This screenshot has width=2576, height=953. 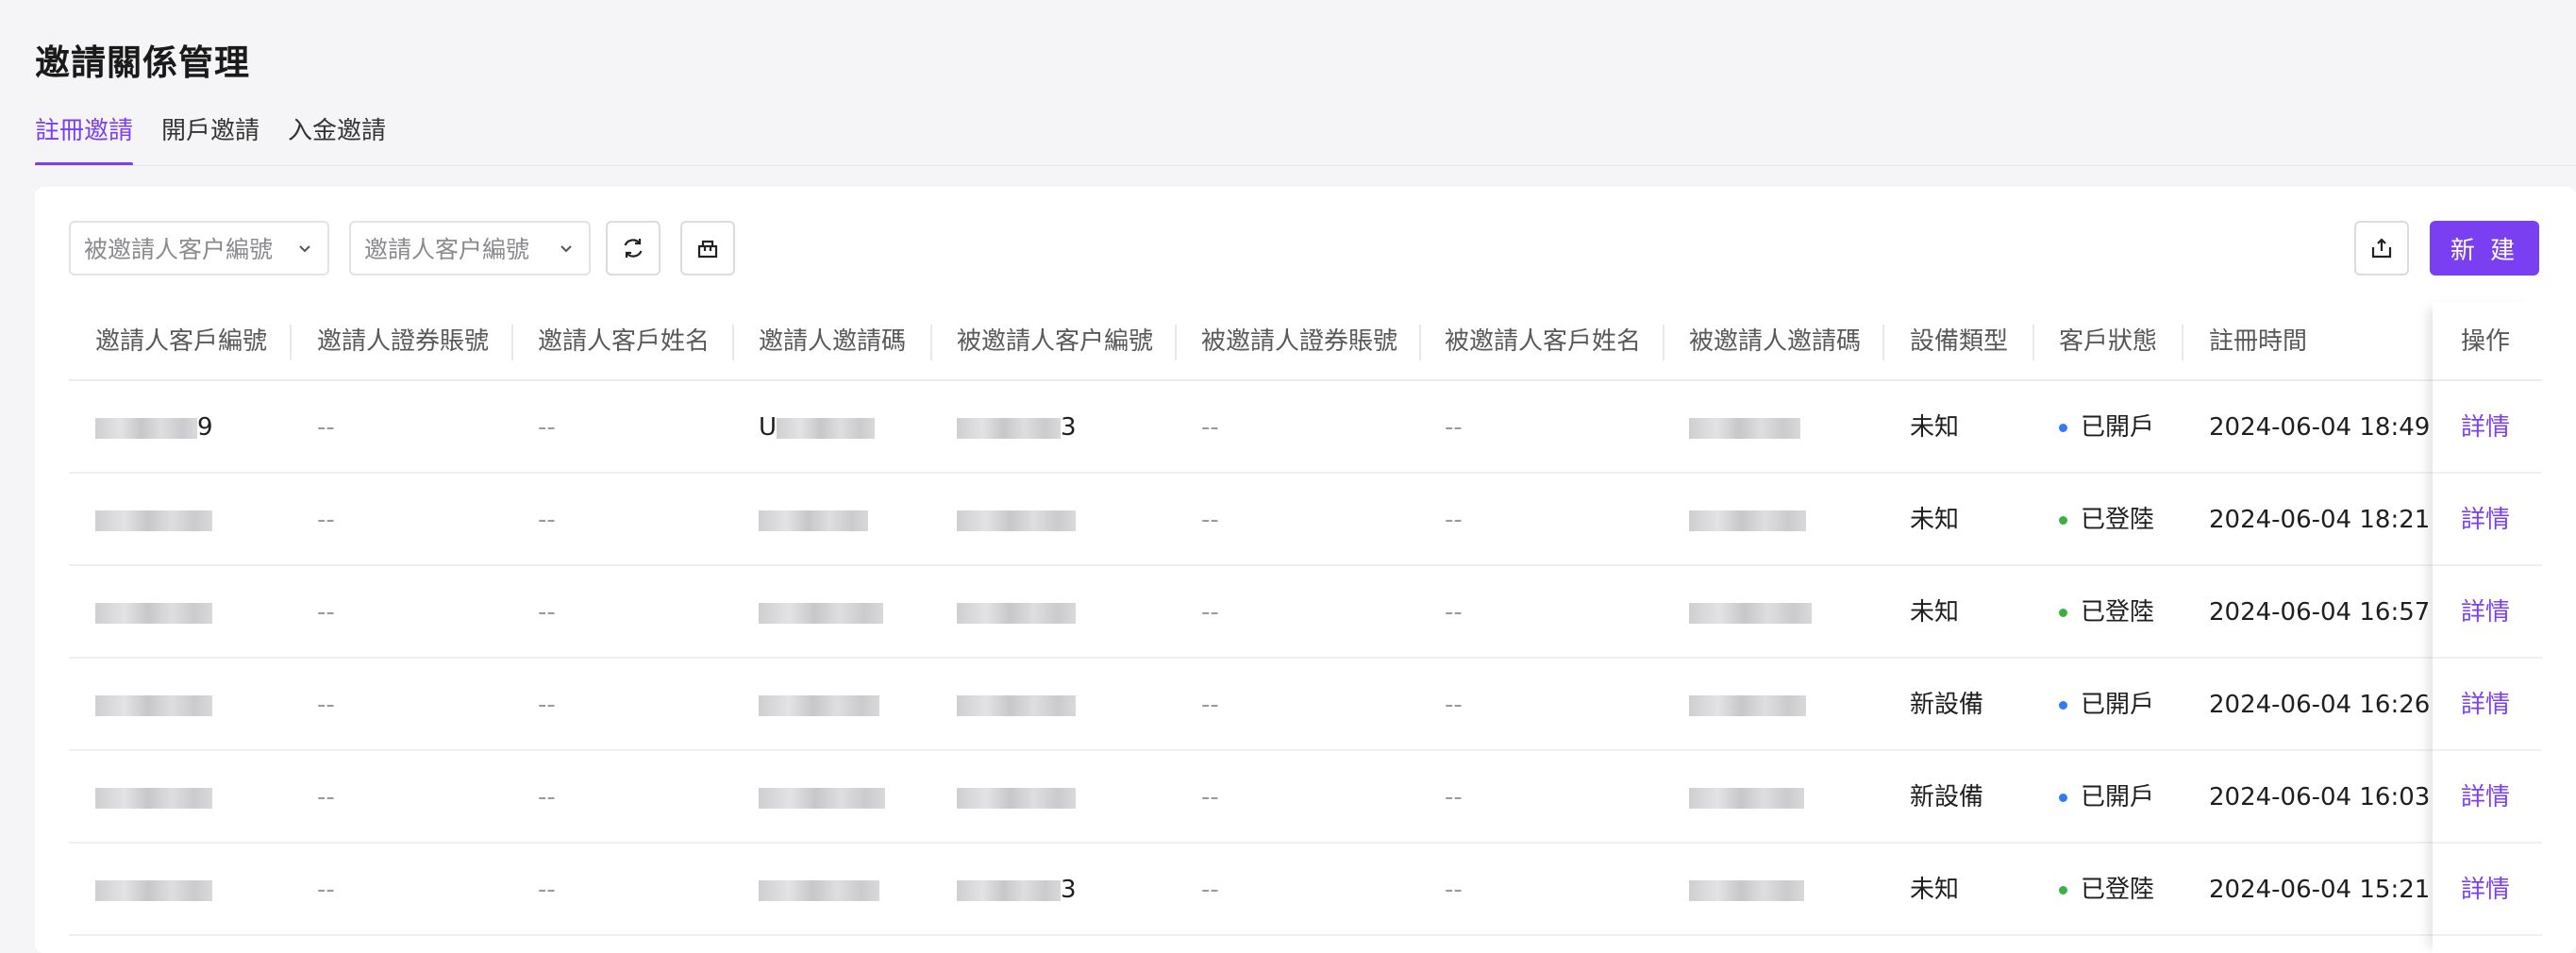 I want to click on invitee-customer-no: 3, so click(x=1017, y=890).